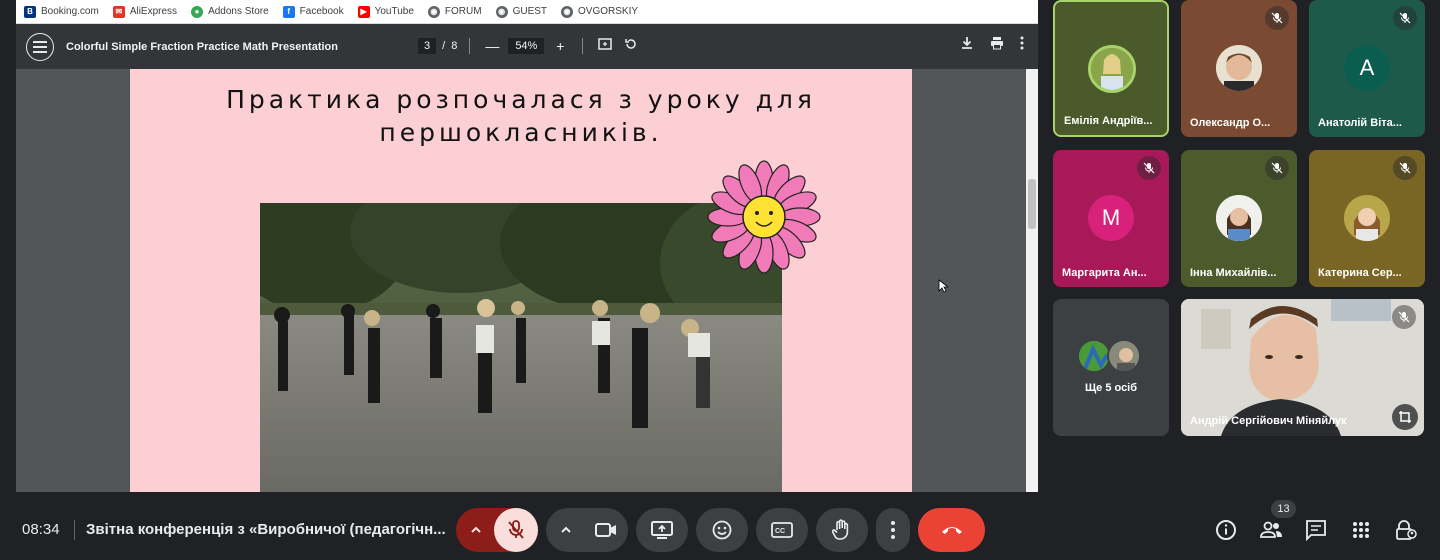 The width and height of the screenshot is (1440, 560). What do you see at coordinates (30, 11) in the screenshot?
I see `booking-icon: B` at bounding box center [30, 11].